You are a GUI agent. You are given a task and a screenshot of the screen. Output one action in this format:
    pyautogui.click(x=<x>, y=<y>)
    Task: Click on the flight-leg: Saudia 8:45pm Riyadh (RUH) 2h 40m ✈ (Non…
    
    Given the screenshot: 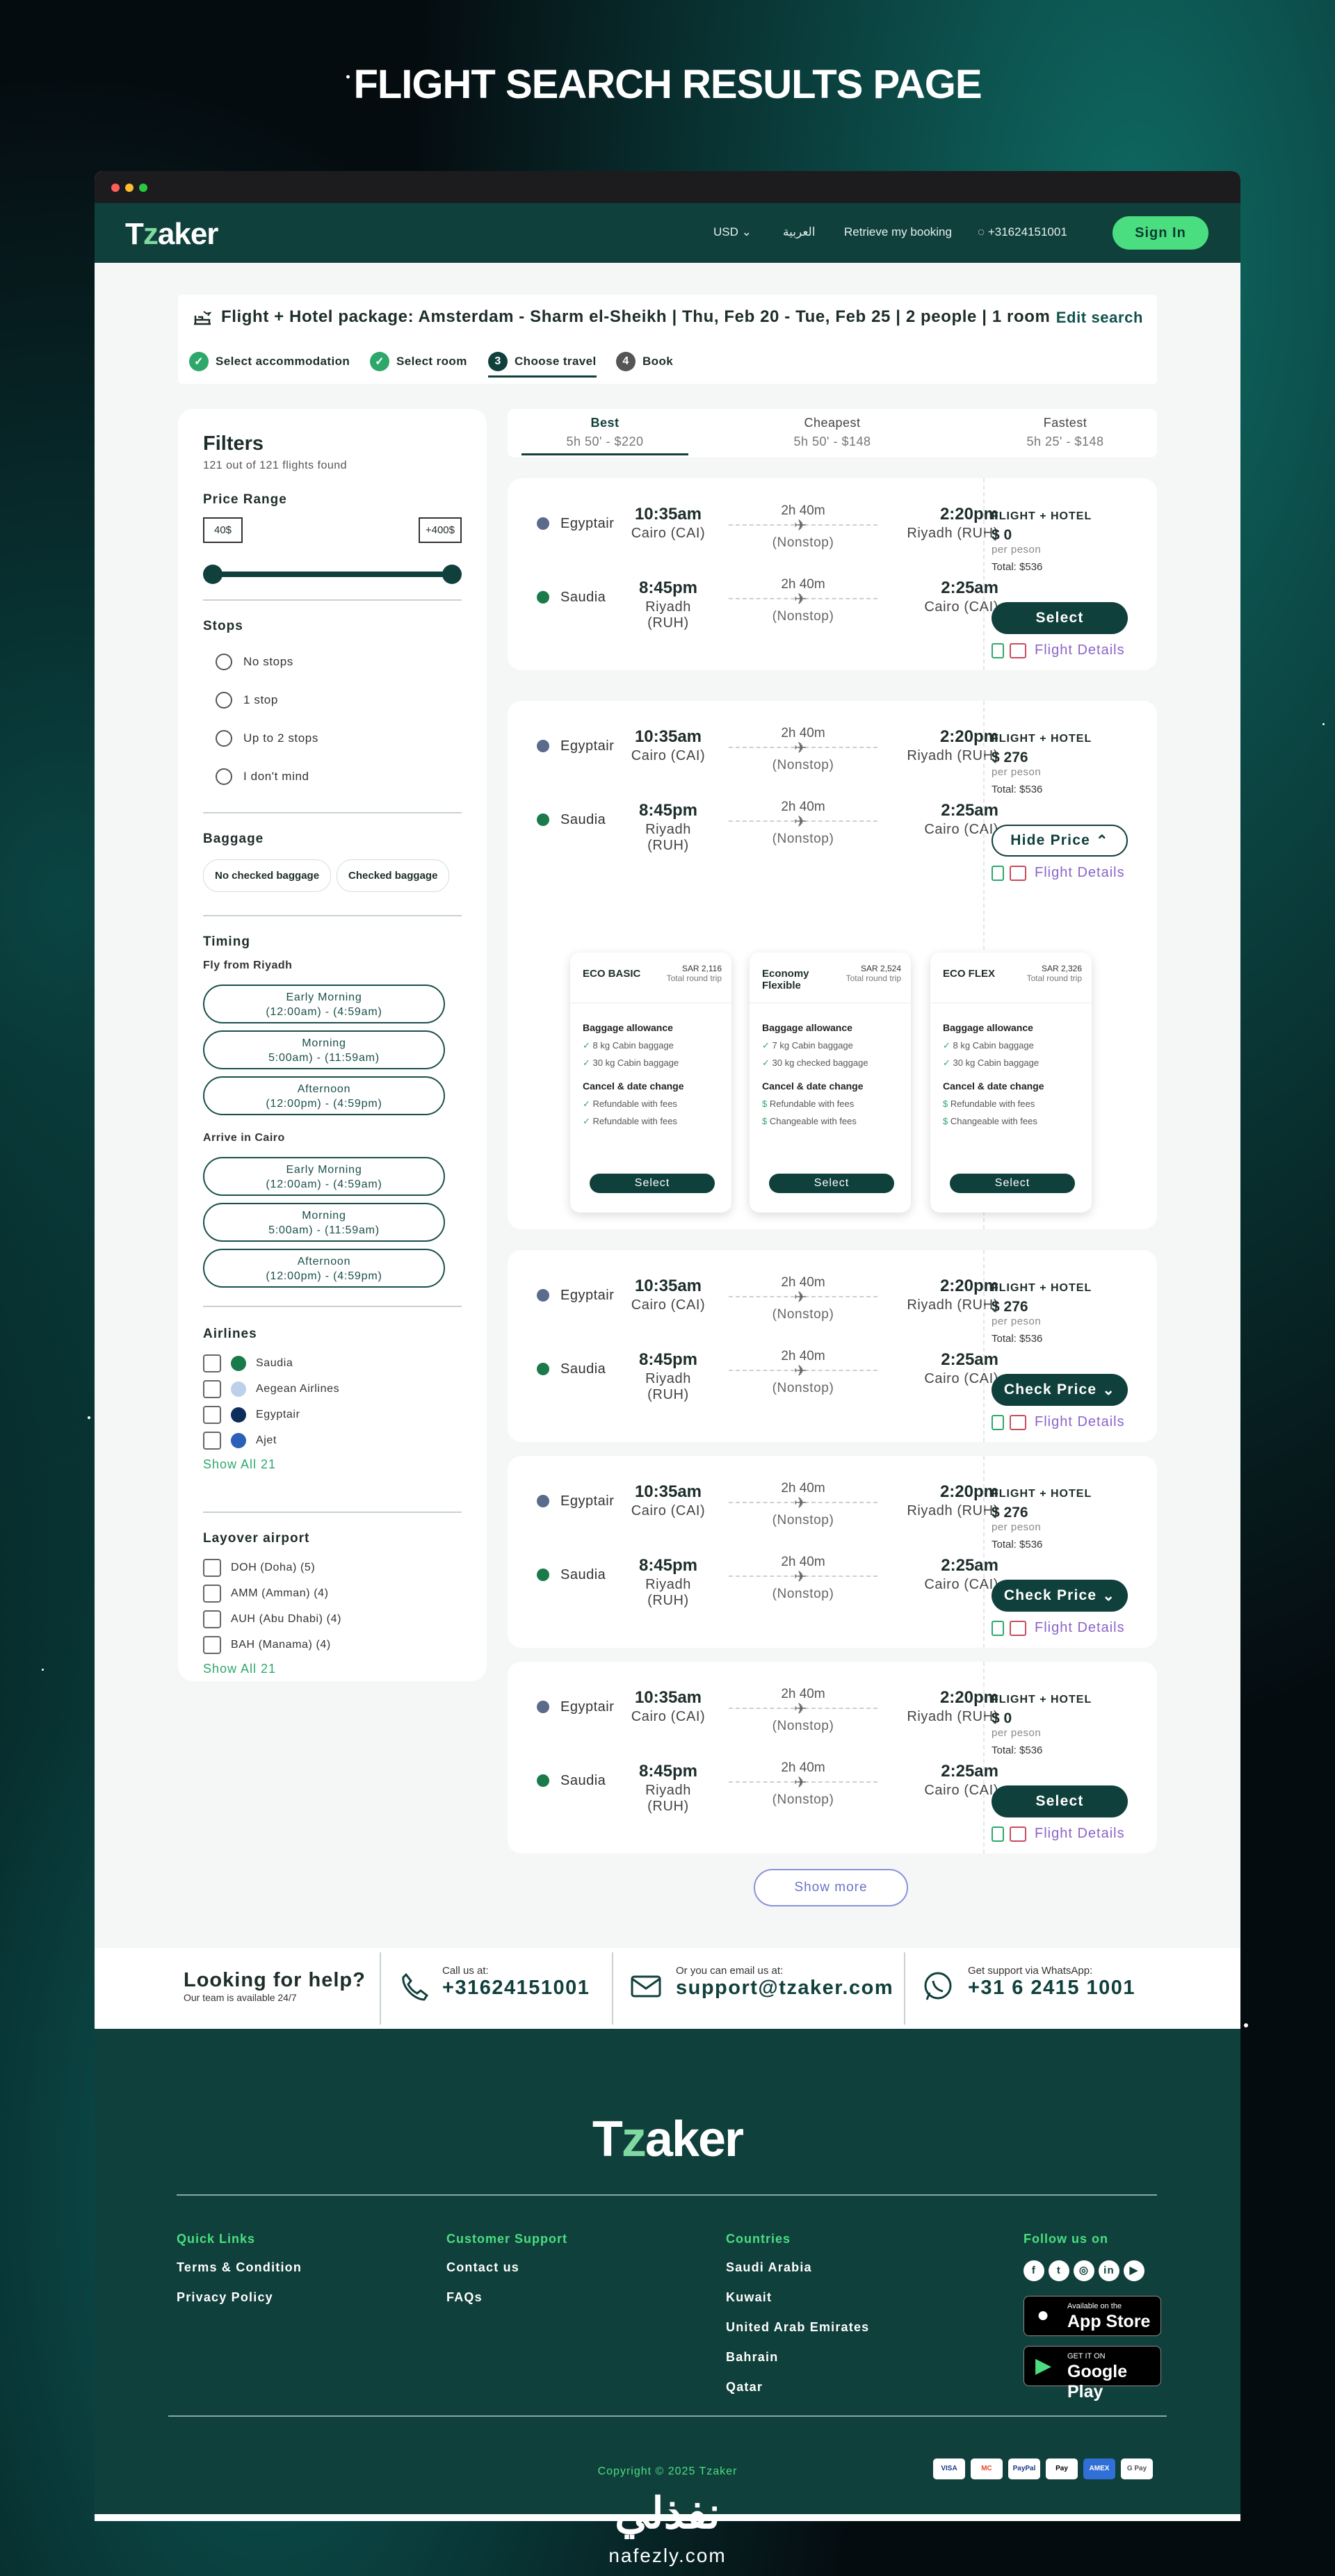 What is the action you would take?
    pyautogui.click(x=753, y=1369)
    